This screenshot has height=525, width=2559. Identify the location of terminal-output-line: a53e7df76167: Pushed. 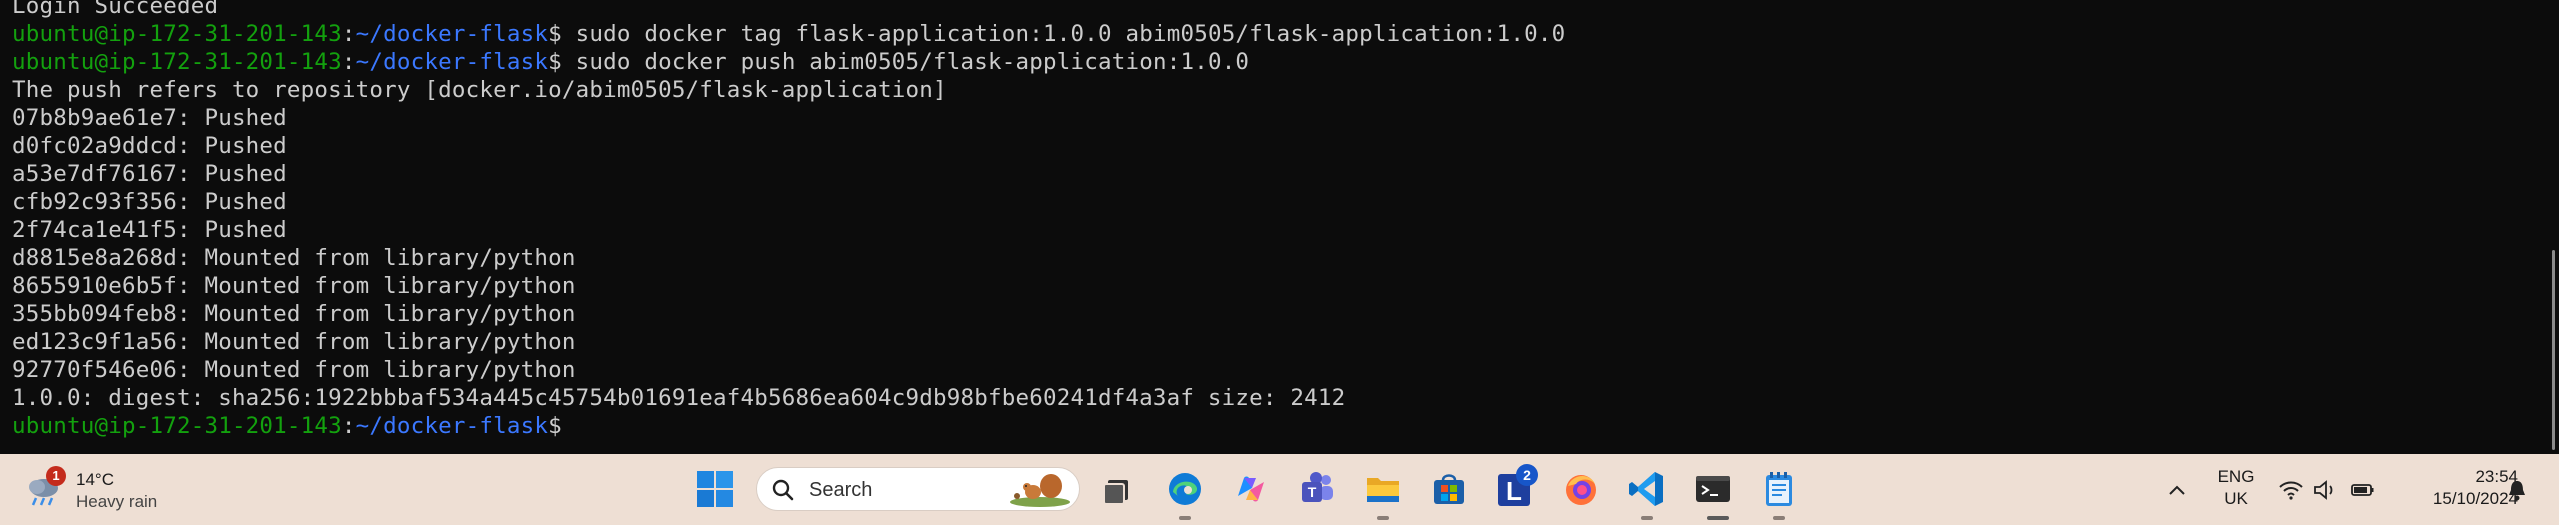
(149, 174).